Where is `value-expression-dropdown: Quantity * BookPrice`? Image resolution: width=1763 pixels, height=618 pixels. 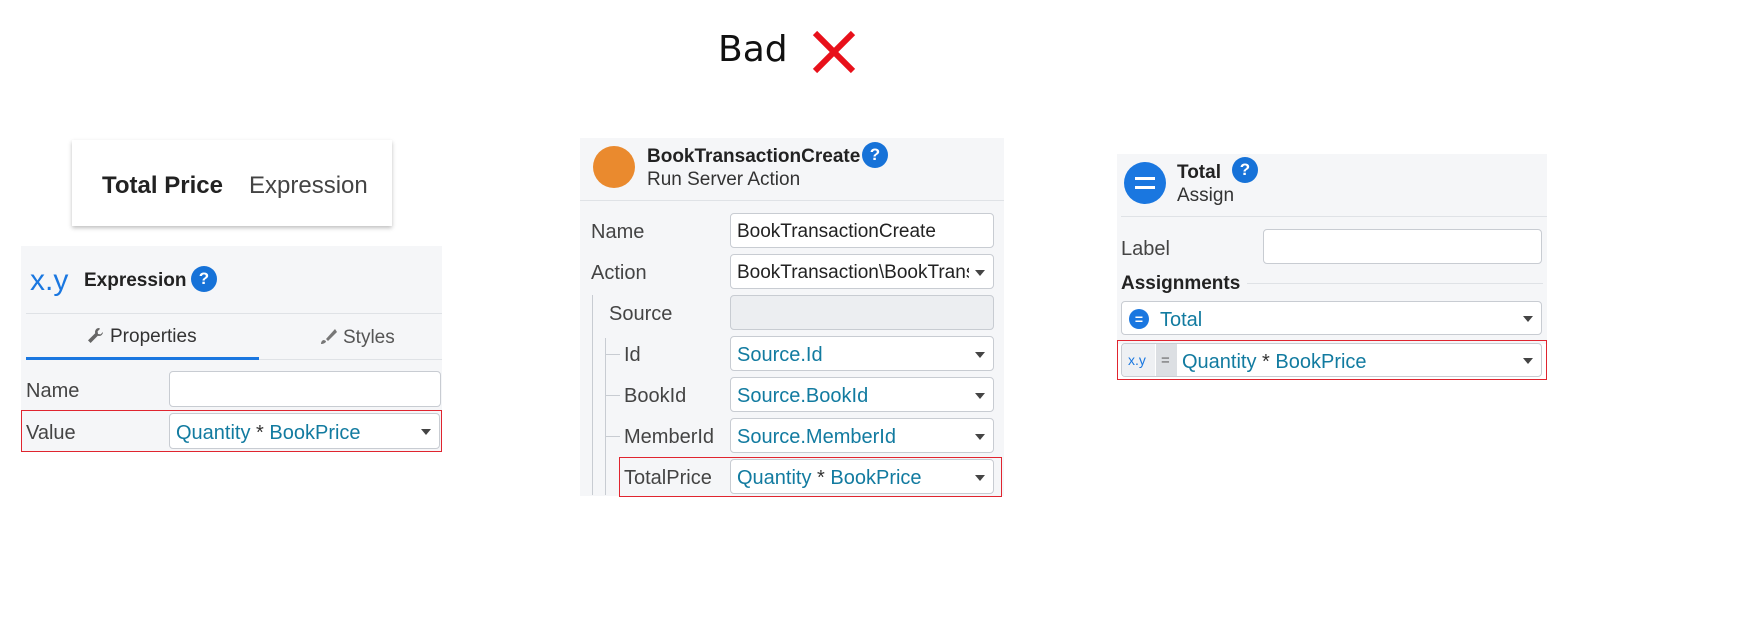 value-expression-dropdown: Quantity * BookPrice is located at coordinates (304, 431).